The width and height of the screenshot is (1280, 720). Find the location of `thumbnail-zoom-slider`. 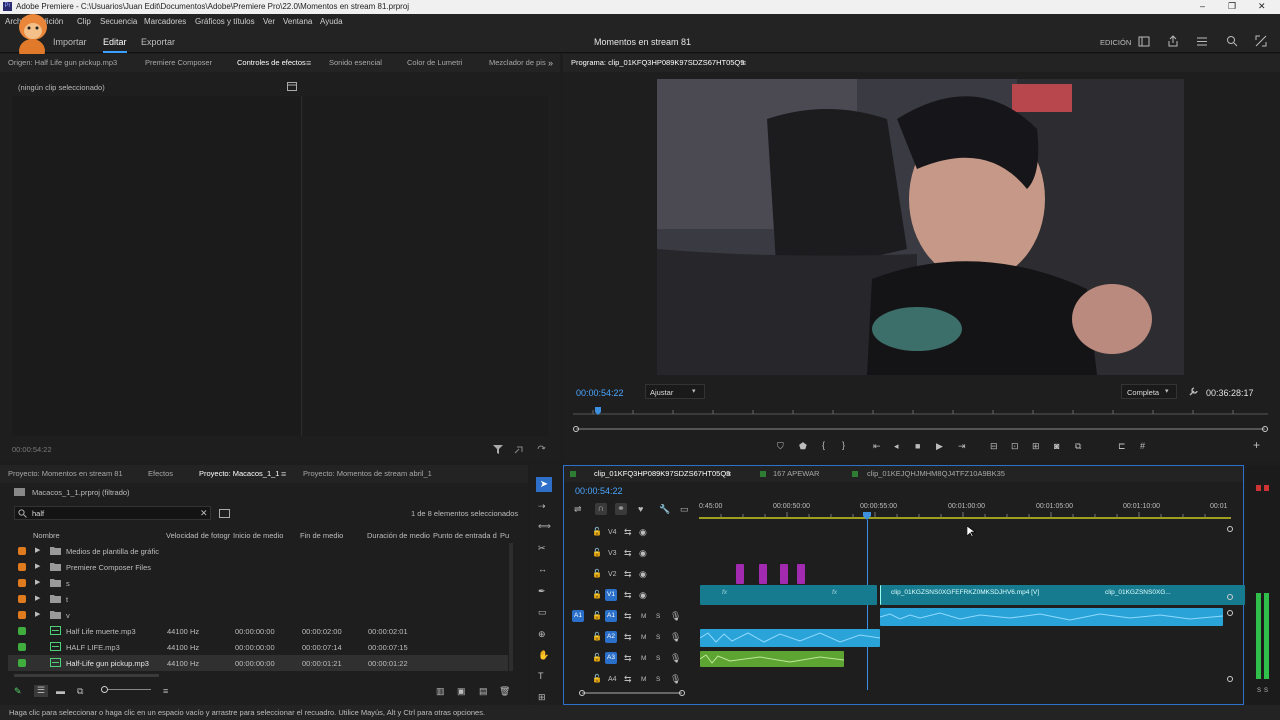

thumbnail-zoom-slider is located at coordinates (126, 689).